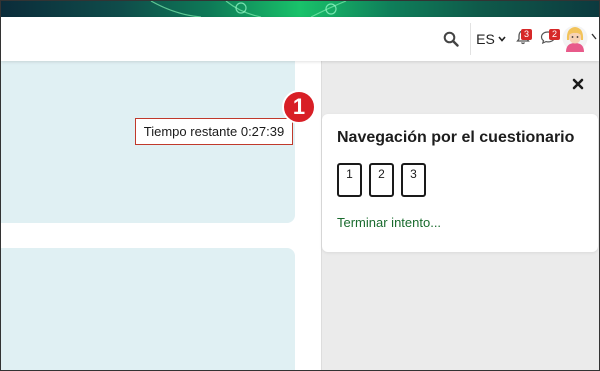  What do you see at coordinates (349, 174) in the screenshot?
I see `question-number: 1` at bounding box center [349, 174].